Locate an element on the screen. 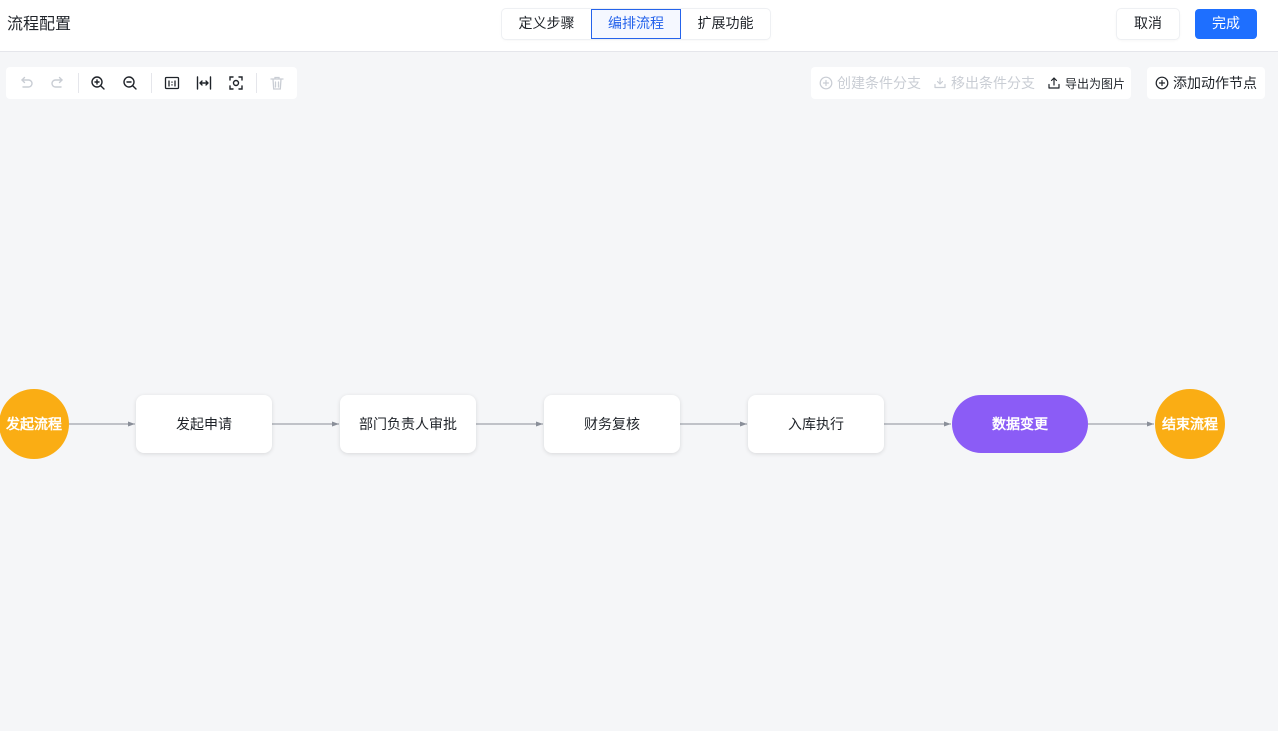 The width and height of the screenshot is (1278, 731). start-node: 发起流程 is located at coordinates (34, 424).